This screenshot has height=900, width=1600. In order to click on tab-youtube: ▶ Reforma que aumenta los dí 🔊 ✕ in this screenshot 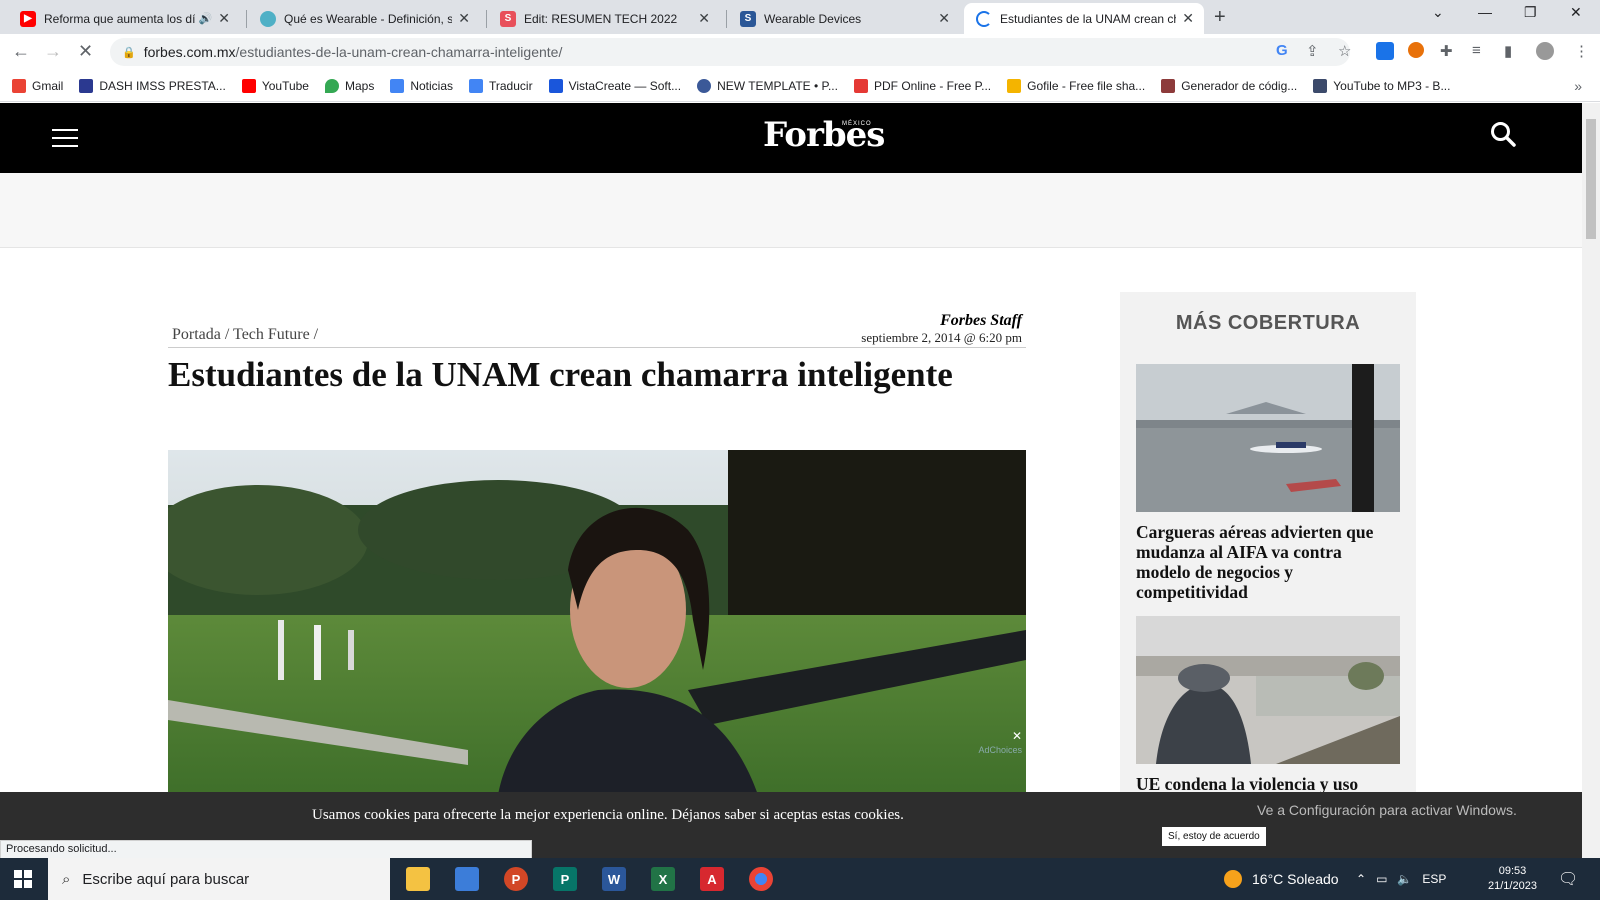, I will do `click(124, 18)`.